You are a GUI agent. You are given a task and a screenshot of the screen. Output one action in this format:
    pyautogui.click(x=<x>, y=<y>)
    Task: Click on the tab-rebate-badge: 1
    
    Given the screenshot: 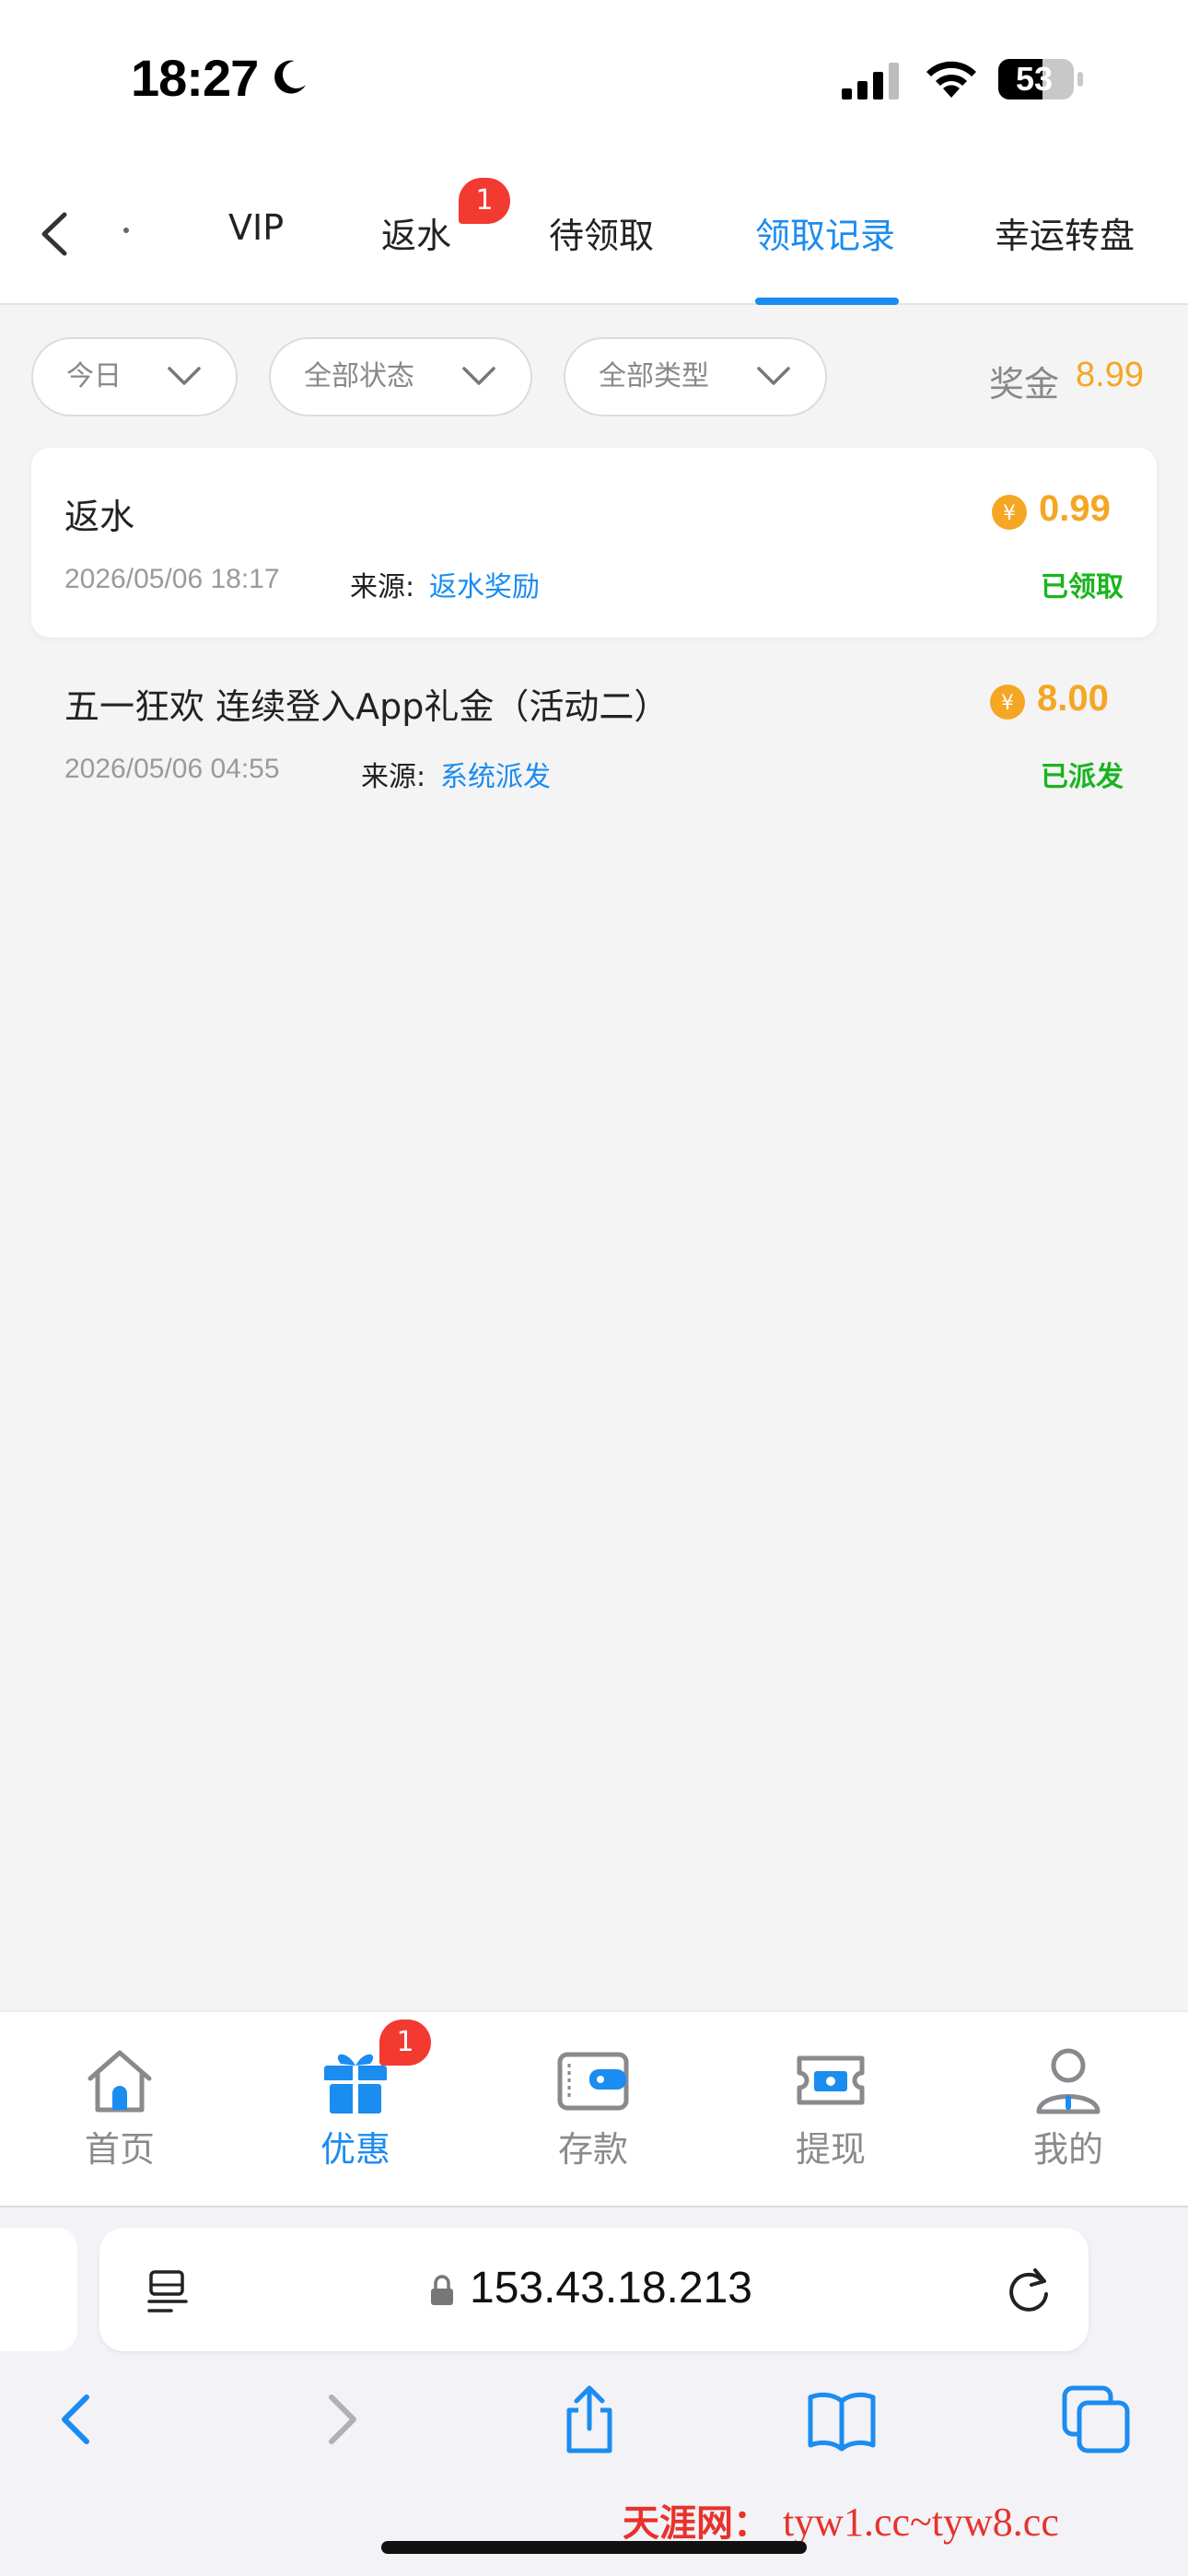 What is the action you would take?
    pyautogui.click(x=485, y=201)
    